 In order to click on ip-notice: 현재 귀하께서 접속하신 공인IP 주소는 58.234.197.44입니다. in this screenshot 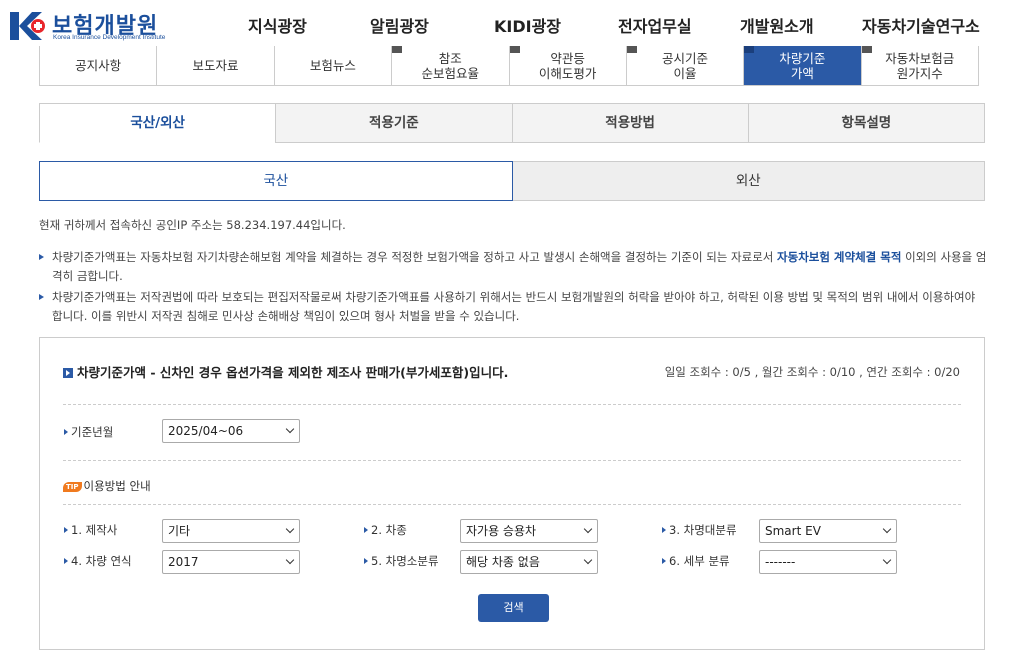, I will do `click(192, 225)`.